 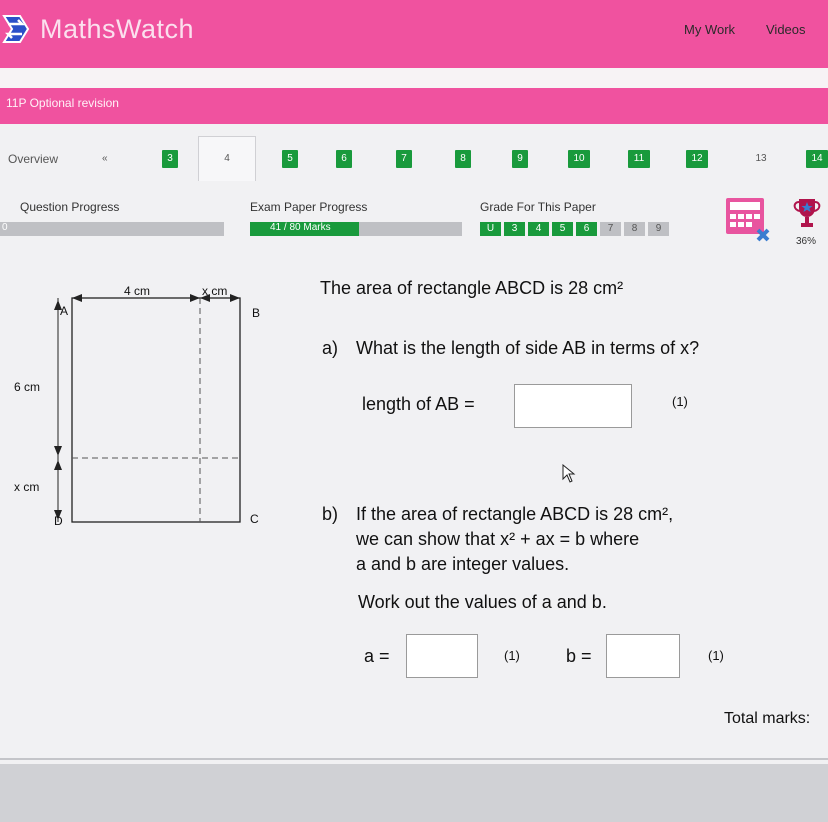 I want to click on tab-q12: 12, so click(x=697, y=159).